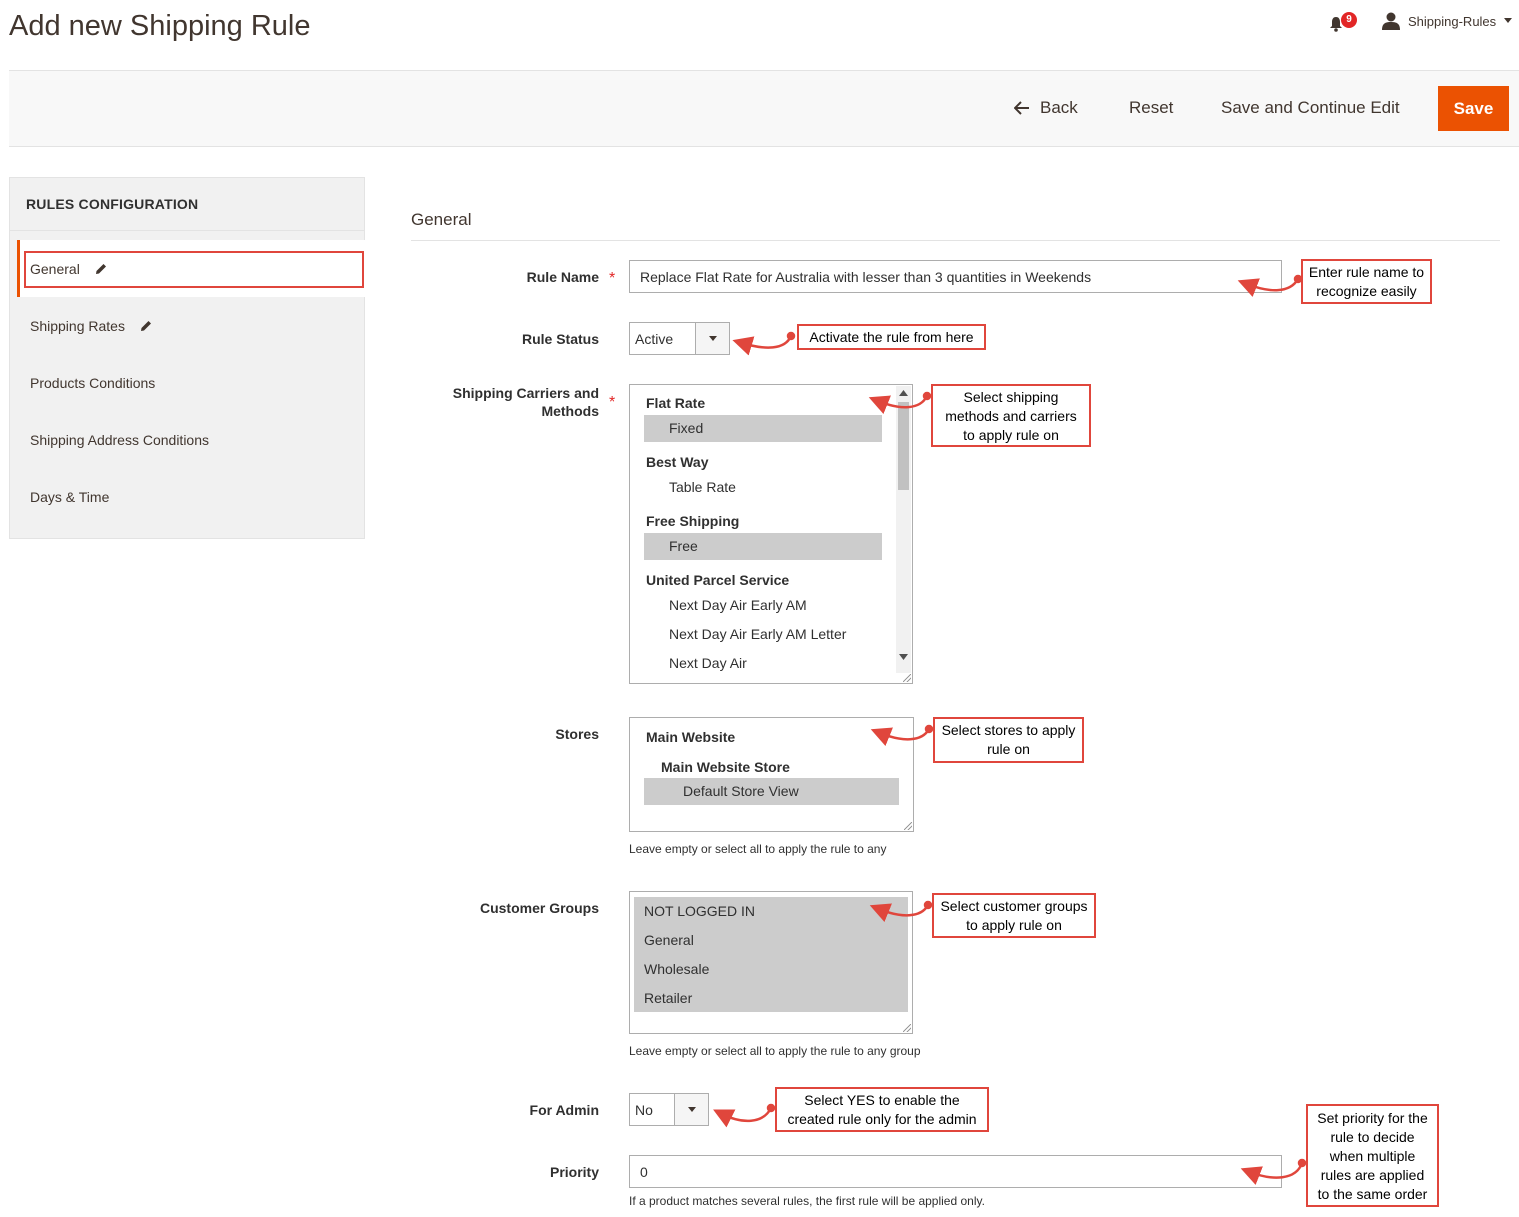 The width and height of the screenshot is (1519, 1217). I want to click on option-item: Next Day Air Early AM Letter, so click(763, 634).